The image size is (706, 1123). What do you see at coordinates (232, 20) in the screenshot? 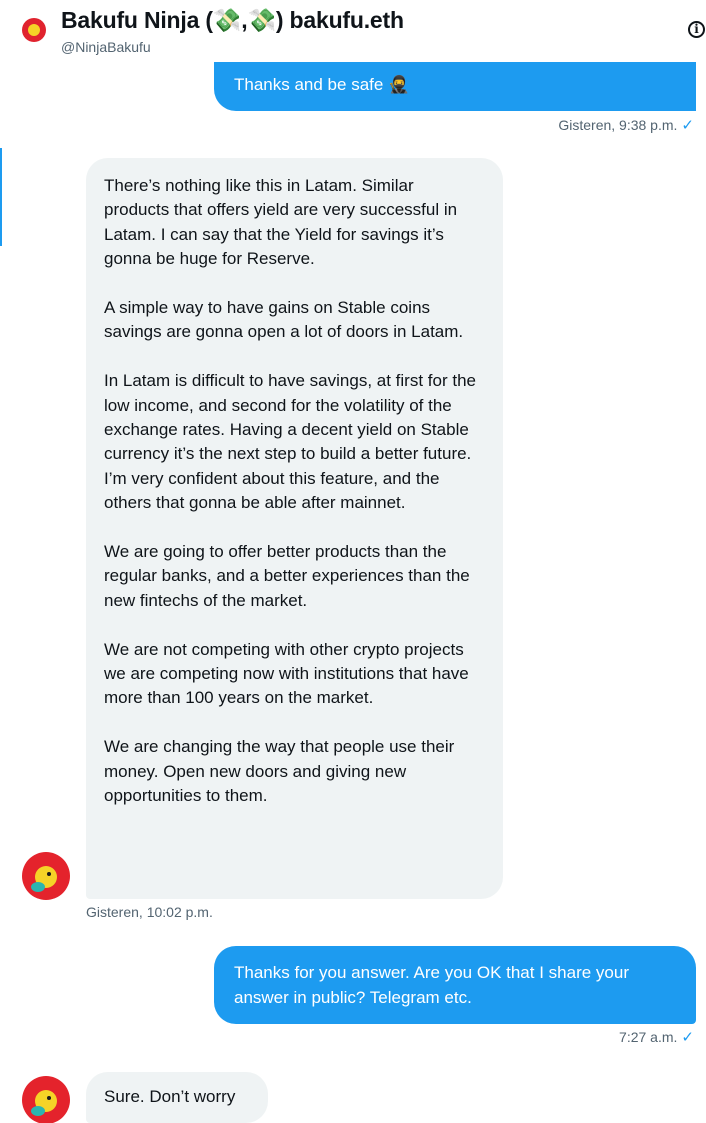
I see `contact-name: Bakufu Ninja (💸,💸) bakufu.eth` at bounding box center [232, 20].